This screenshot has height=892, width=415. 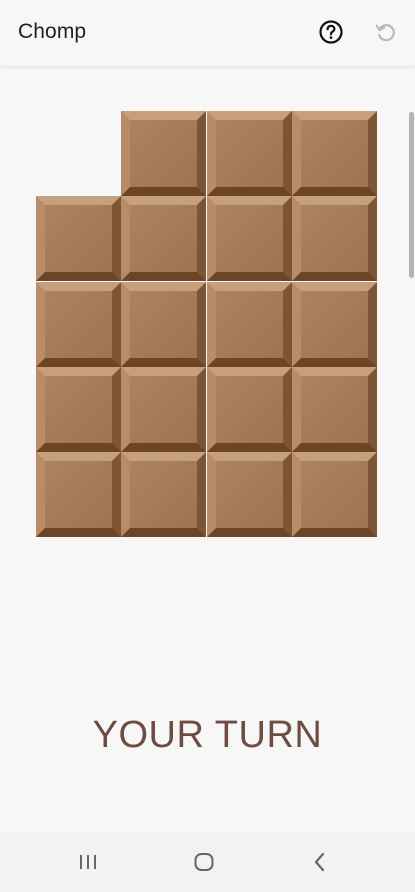 I want to click on refresh-icon, so click(x=386, y=32).